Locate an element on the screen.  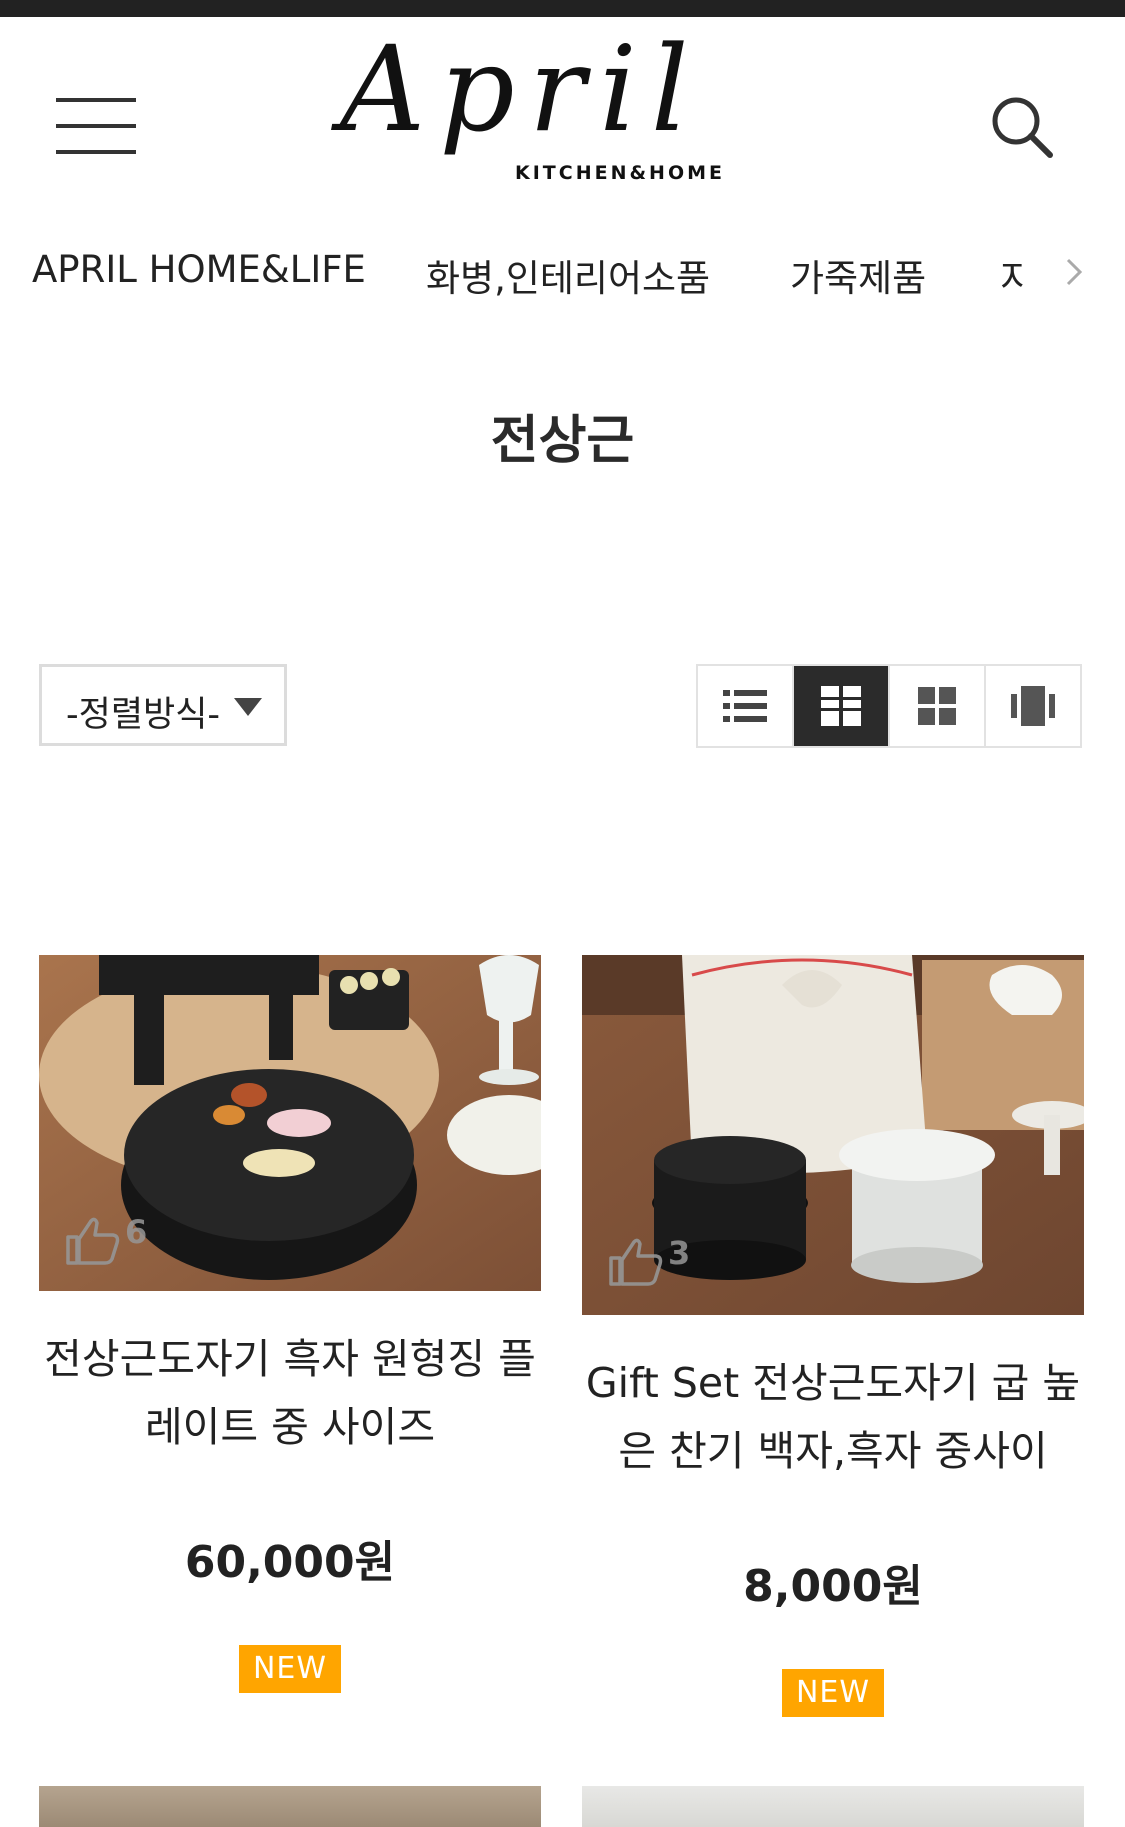
gallery-icon is located at coordinates (1033, 706).